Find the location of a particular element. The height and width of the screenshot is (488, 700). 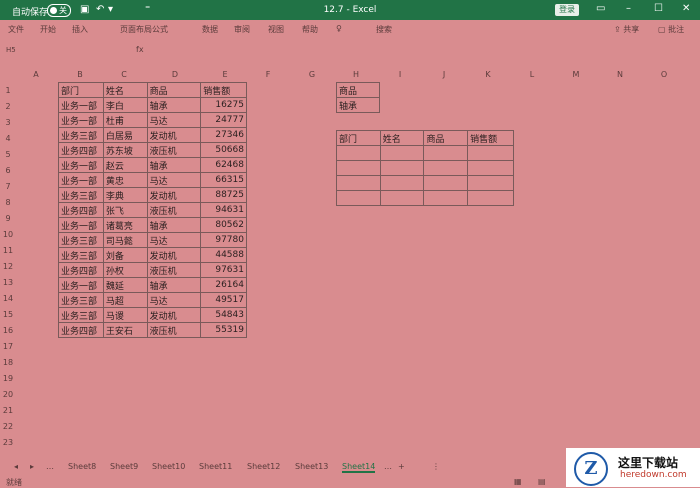

column-header-c: C is located at coordinates (124, 74).